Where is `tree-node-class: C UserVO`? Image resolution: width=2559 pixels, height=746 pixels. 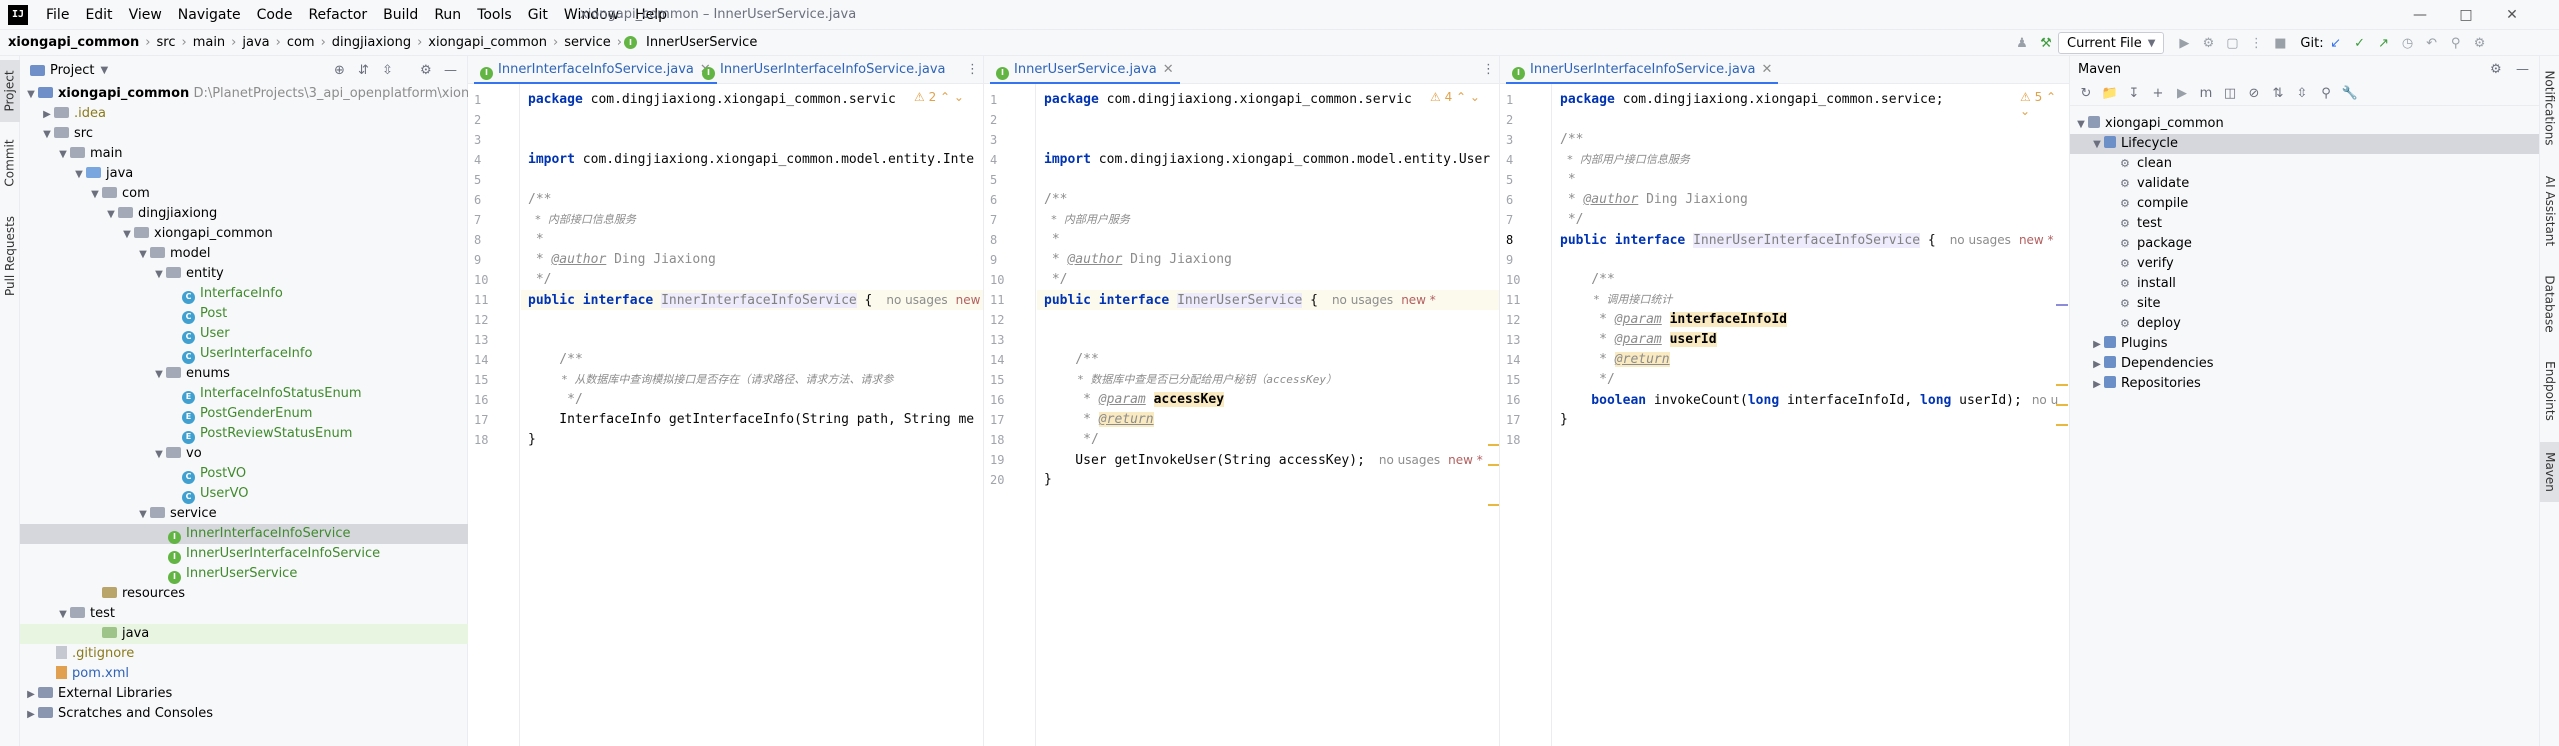 tree-node-class: C UserVO is located at coordinates (244, 494).